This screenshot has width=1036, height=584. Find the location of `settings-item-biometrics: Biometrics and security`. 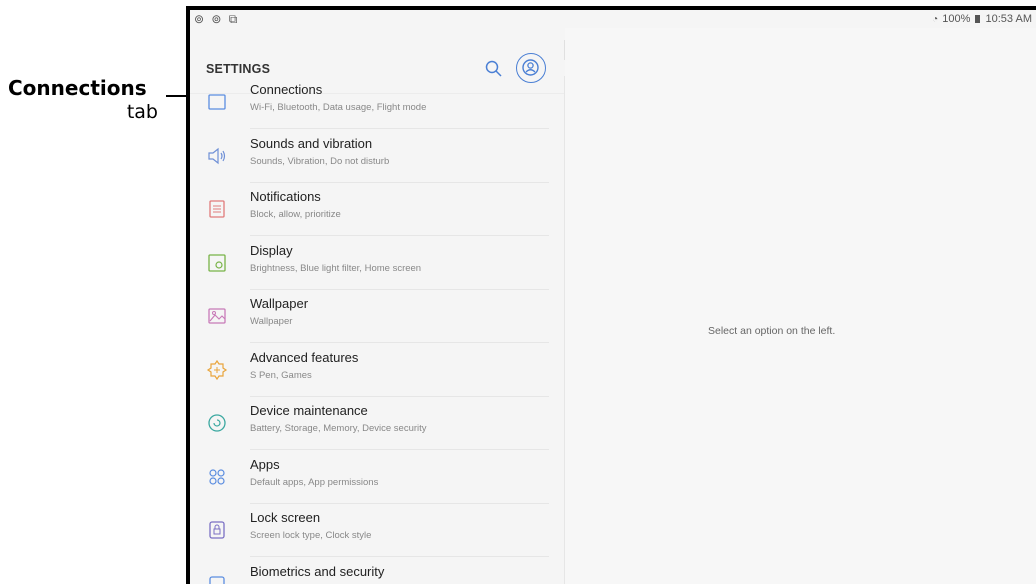

settings-item-biometrics: Biometrics and security is located at coordinates (377, 571).